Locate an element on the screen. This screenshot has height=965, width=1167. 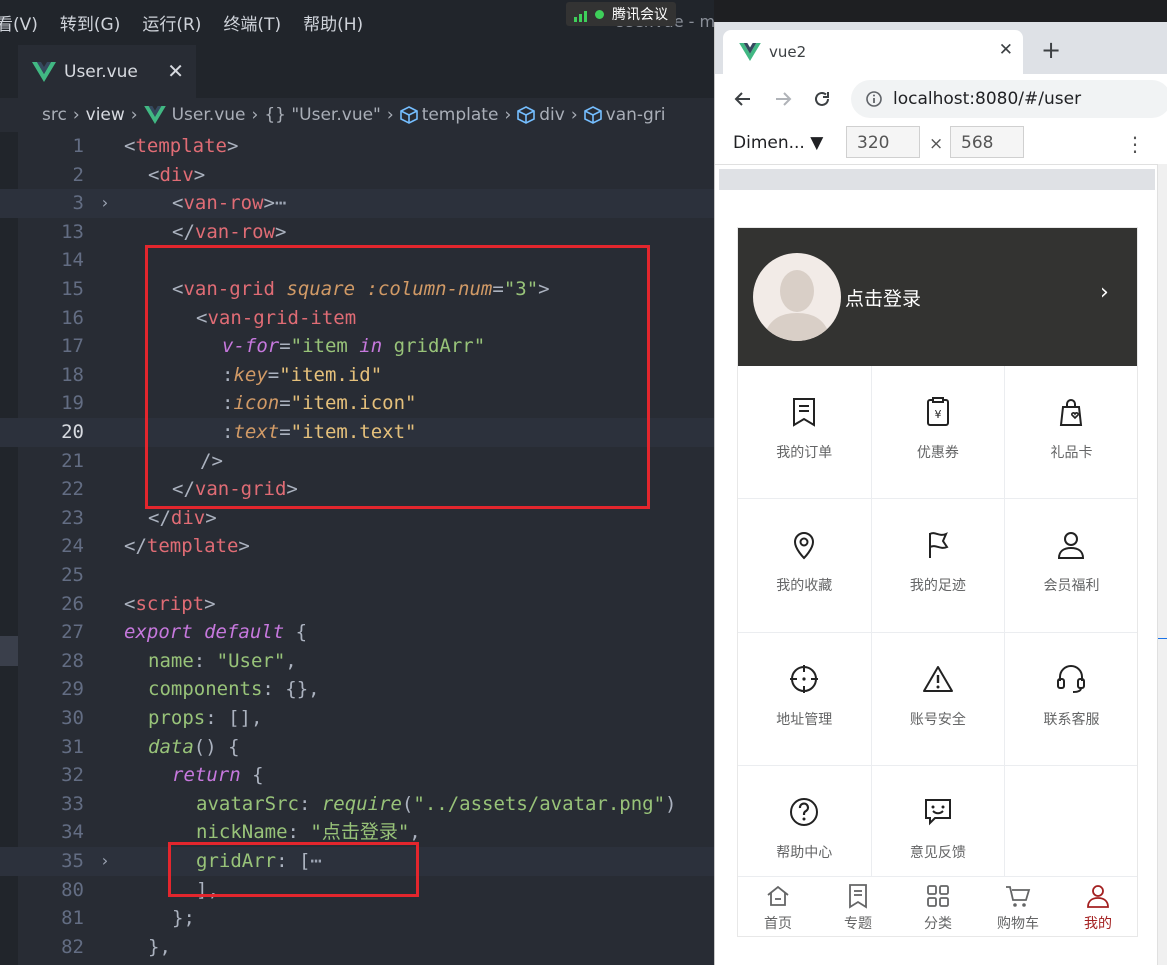
reload-icon is located at coordinates (822, 99).